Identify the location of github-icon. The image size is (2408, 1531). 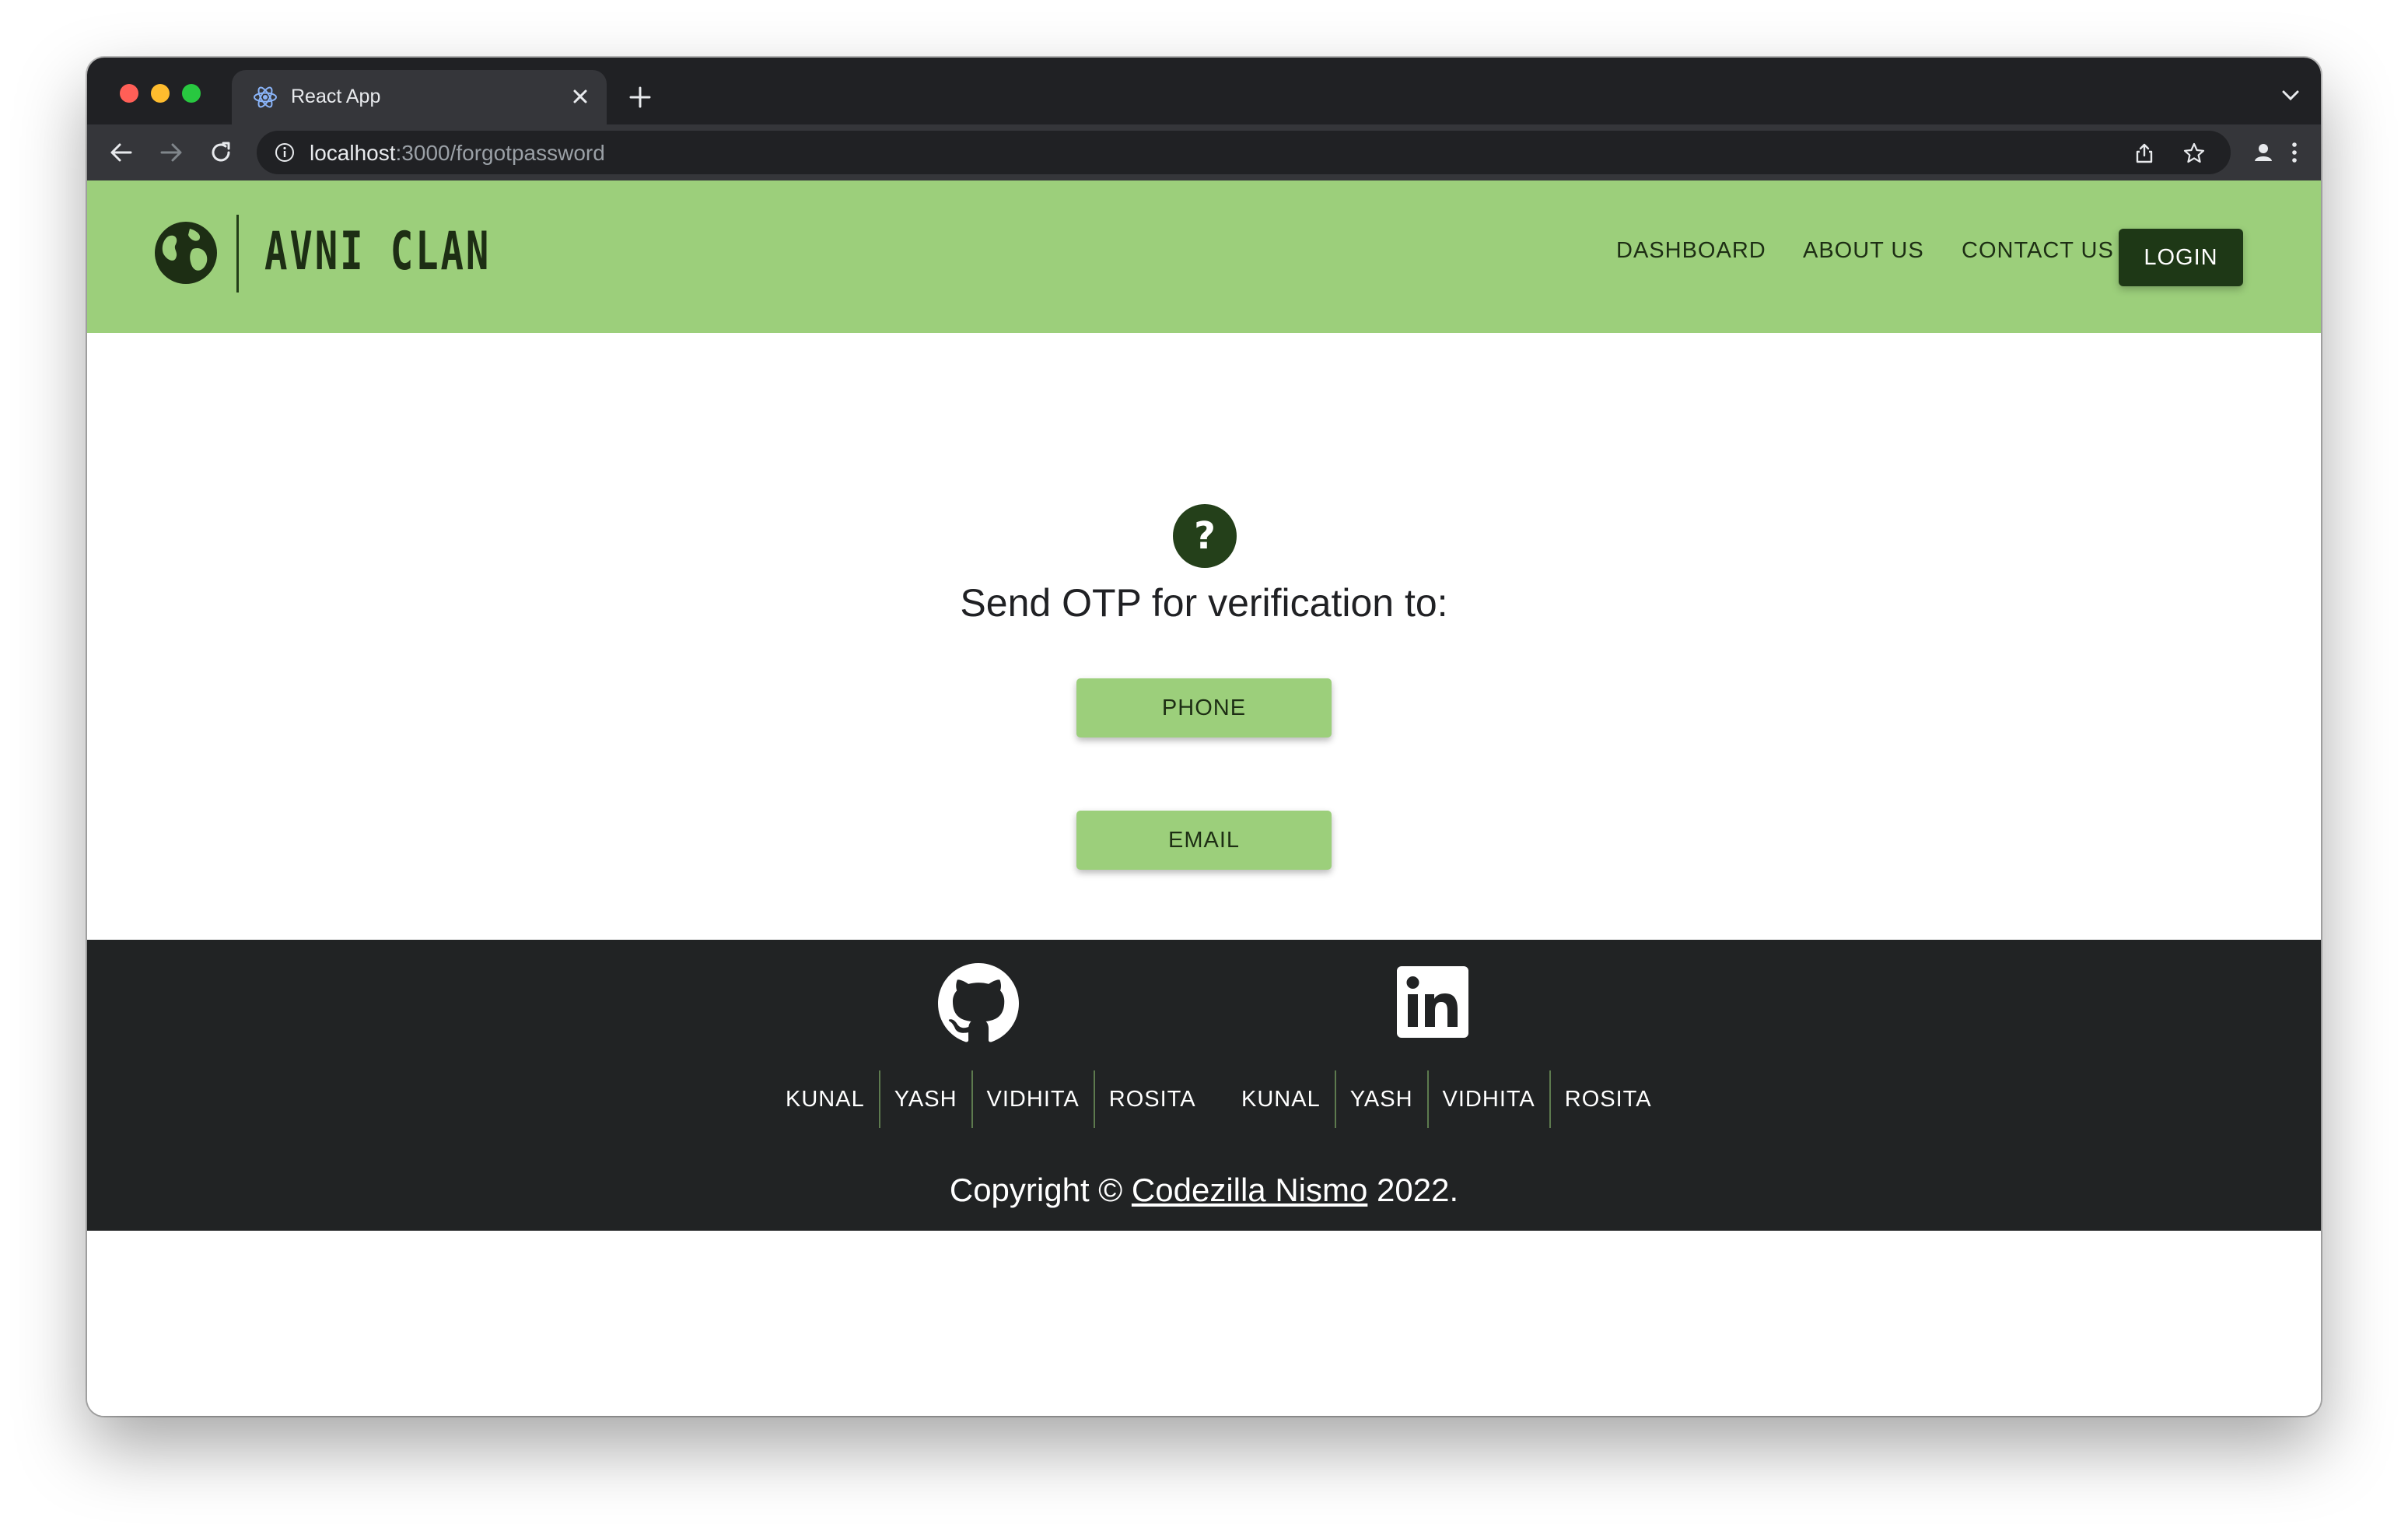
(979, 1003).